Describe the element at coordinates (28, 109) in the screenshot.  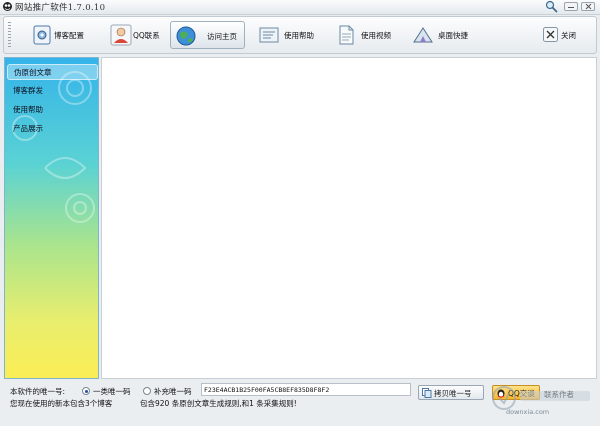
I see `sidebar-item-label: 使用帮助` at that location.